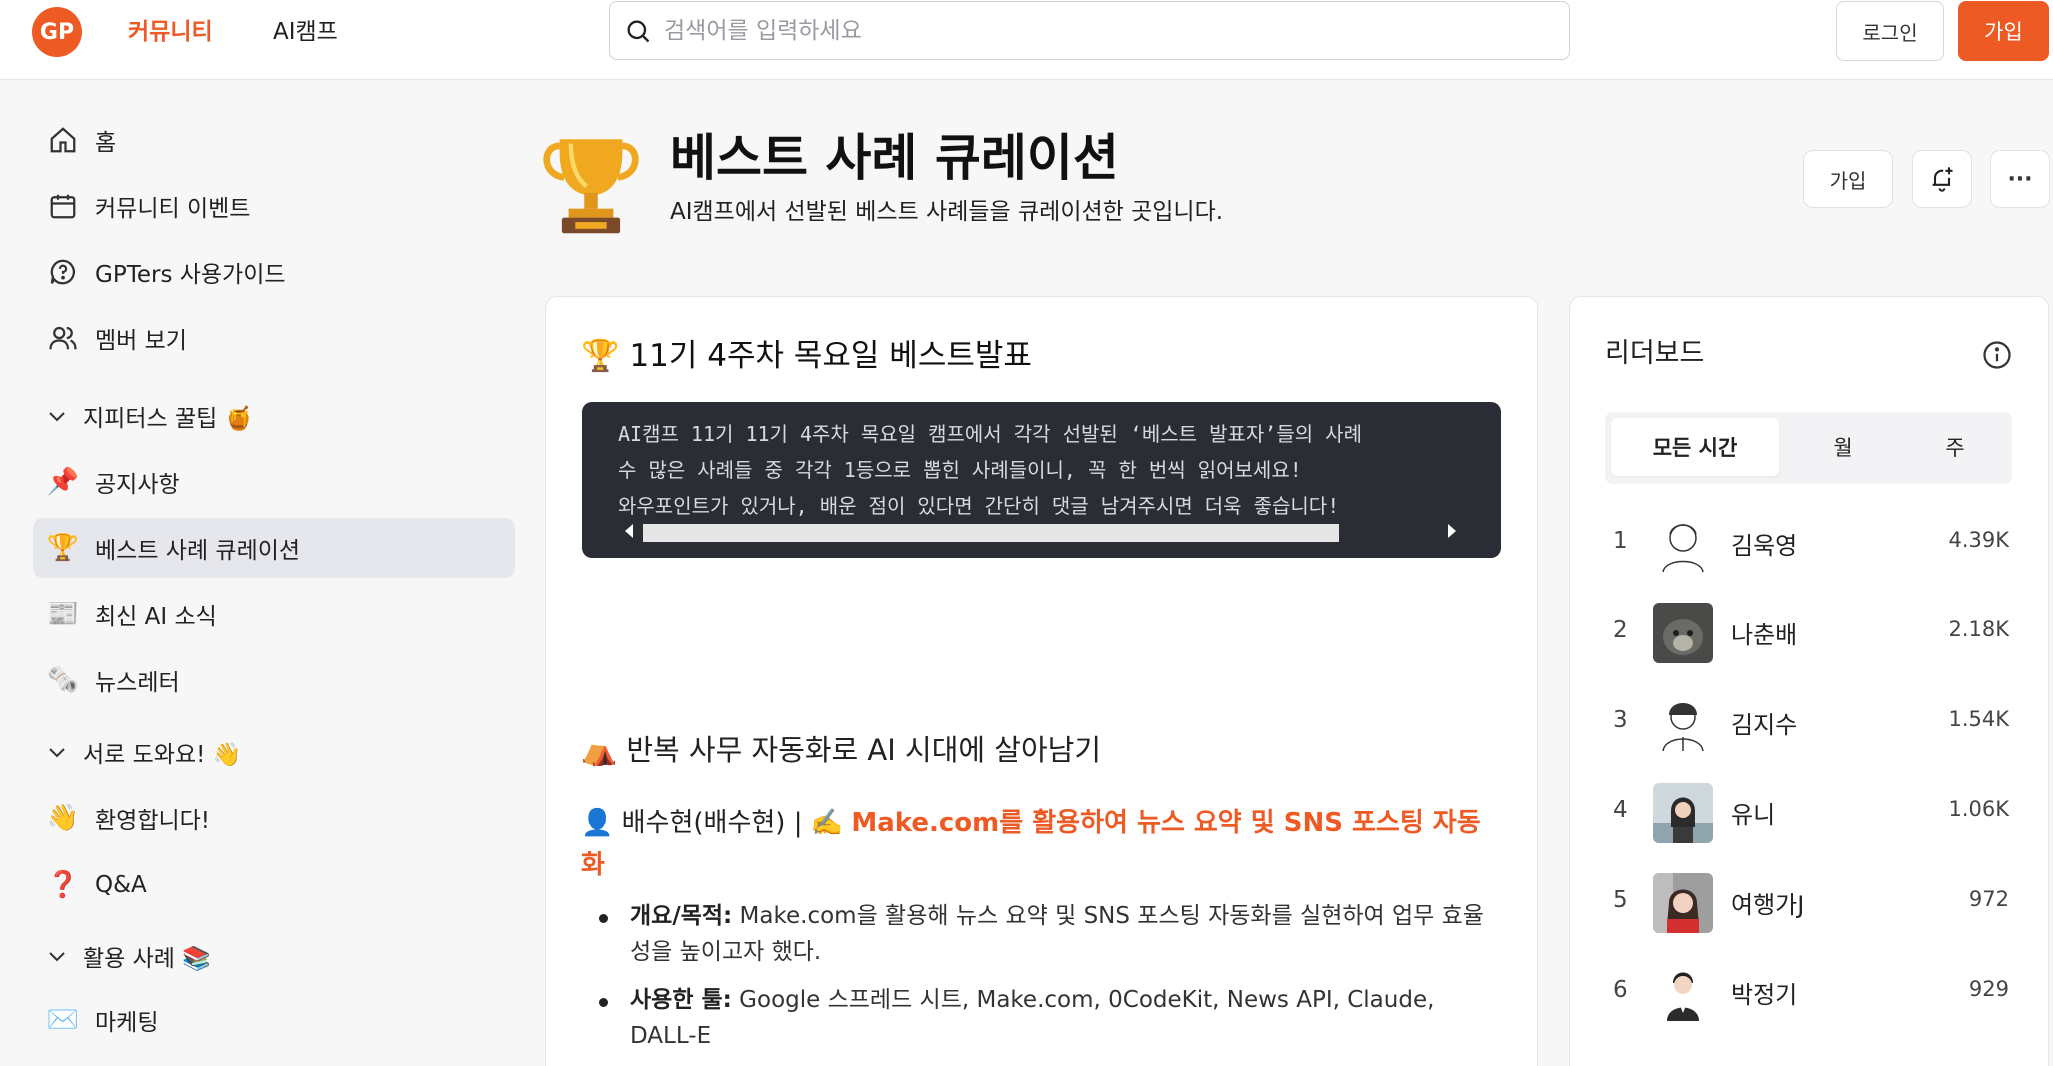  What do you see at coordinates (1978, 540) in the screenshot?
I see `member-points: 4.39K` at bounding box center [1978, 540].